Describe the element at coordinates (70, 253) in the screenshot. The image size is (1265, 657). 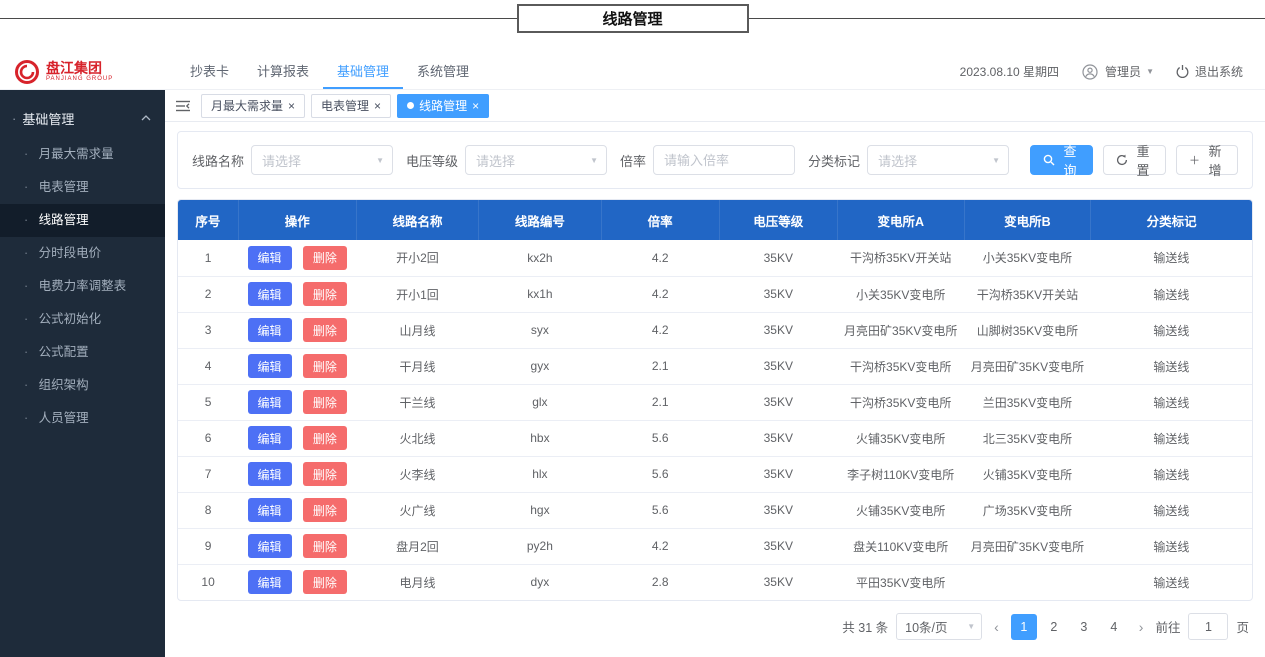
I see `sidebar-item-label: 分时段电价` at that location.